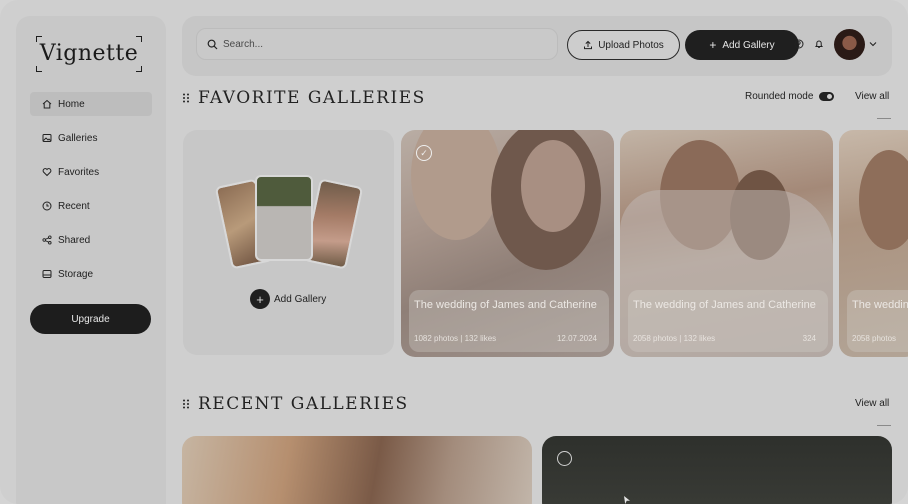 The height and width of the screenshot is (504, 908). What do you see at coordinates (872, 403) in the screenshot?
I see `recent-view-all-link: View all` at bounding box center [872, 403].